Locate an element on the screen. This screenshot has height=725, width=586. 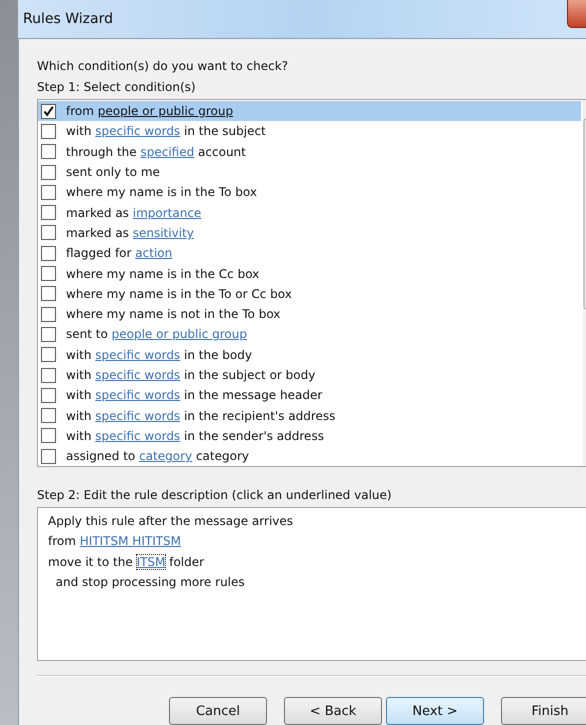
description-line: from HITITSM HITITSM is located at coordinates (115, 541).